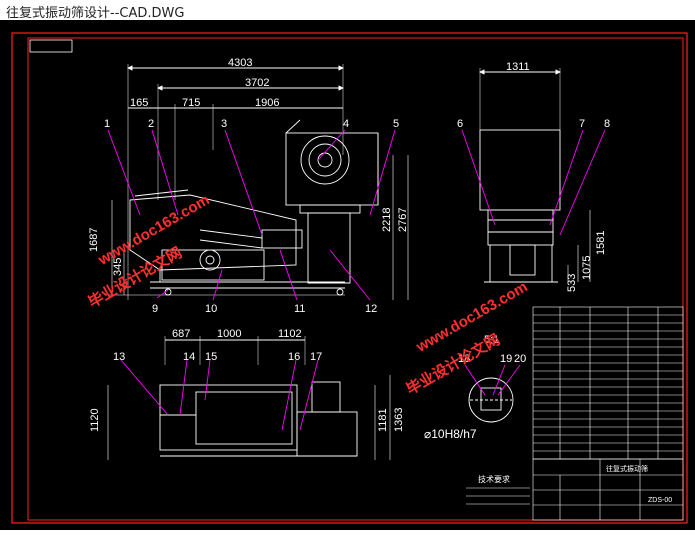 Image resolution: width=695 pixels, height=535 pixels. Describe the element at coordinates (107, 124) in the screenshot. I see `balloon-1: 1` at that location.